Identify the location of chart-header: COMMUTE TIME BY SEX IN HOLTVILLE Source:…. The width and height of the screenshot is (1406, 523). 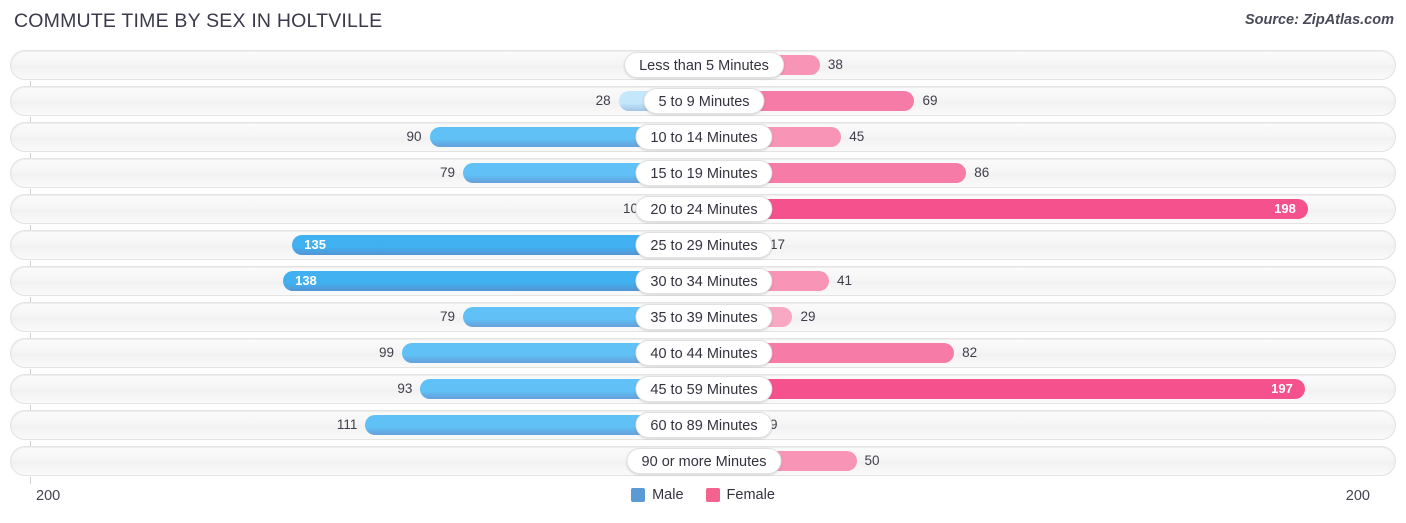
(703, 22).